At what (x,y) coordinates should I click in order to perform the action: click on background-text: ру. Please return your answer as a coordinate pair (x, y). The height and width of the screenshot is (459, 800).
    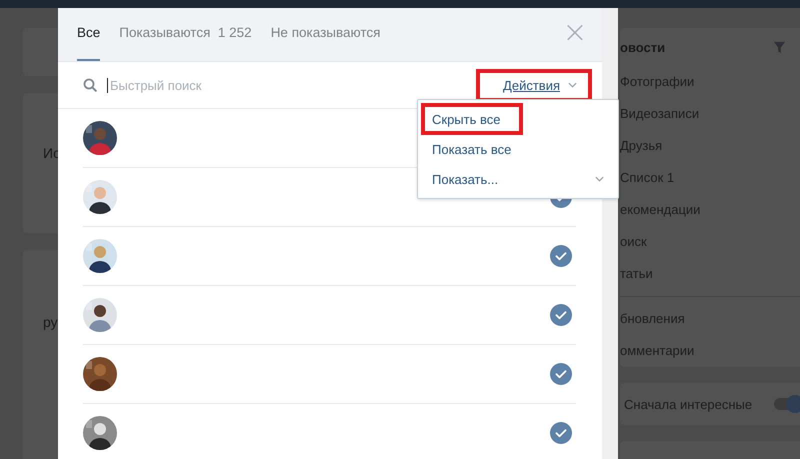
    Looking at the image, I should click on (50, 322).